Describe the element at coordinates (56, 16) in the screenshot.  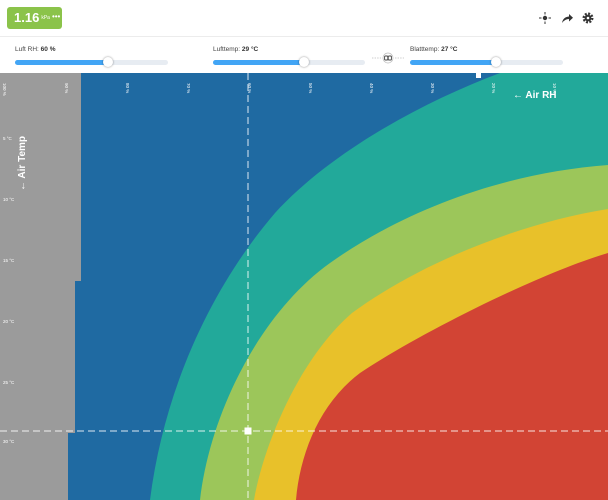
I see `more-icon: •••` at that location.